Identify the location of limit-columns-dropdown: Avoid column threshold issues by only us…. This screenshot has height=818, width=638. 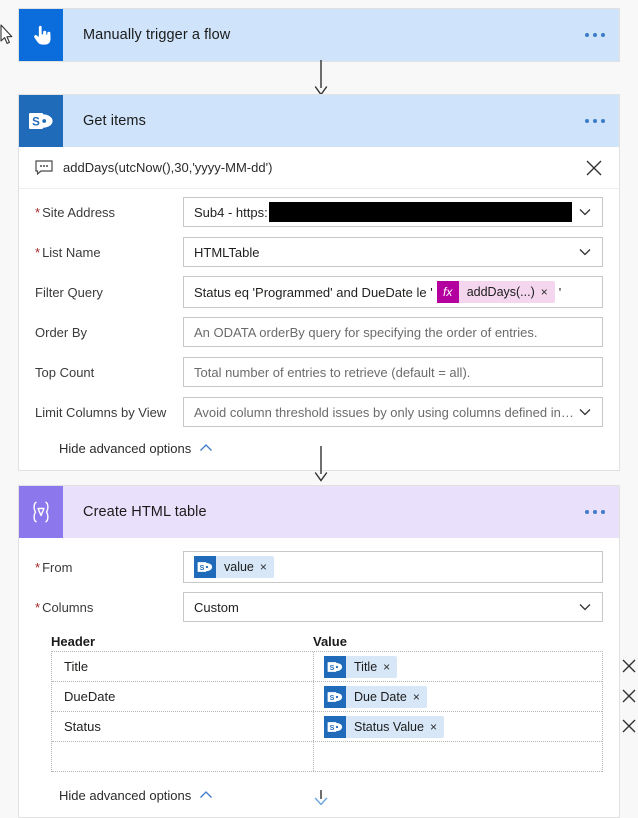
(393, 412).